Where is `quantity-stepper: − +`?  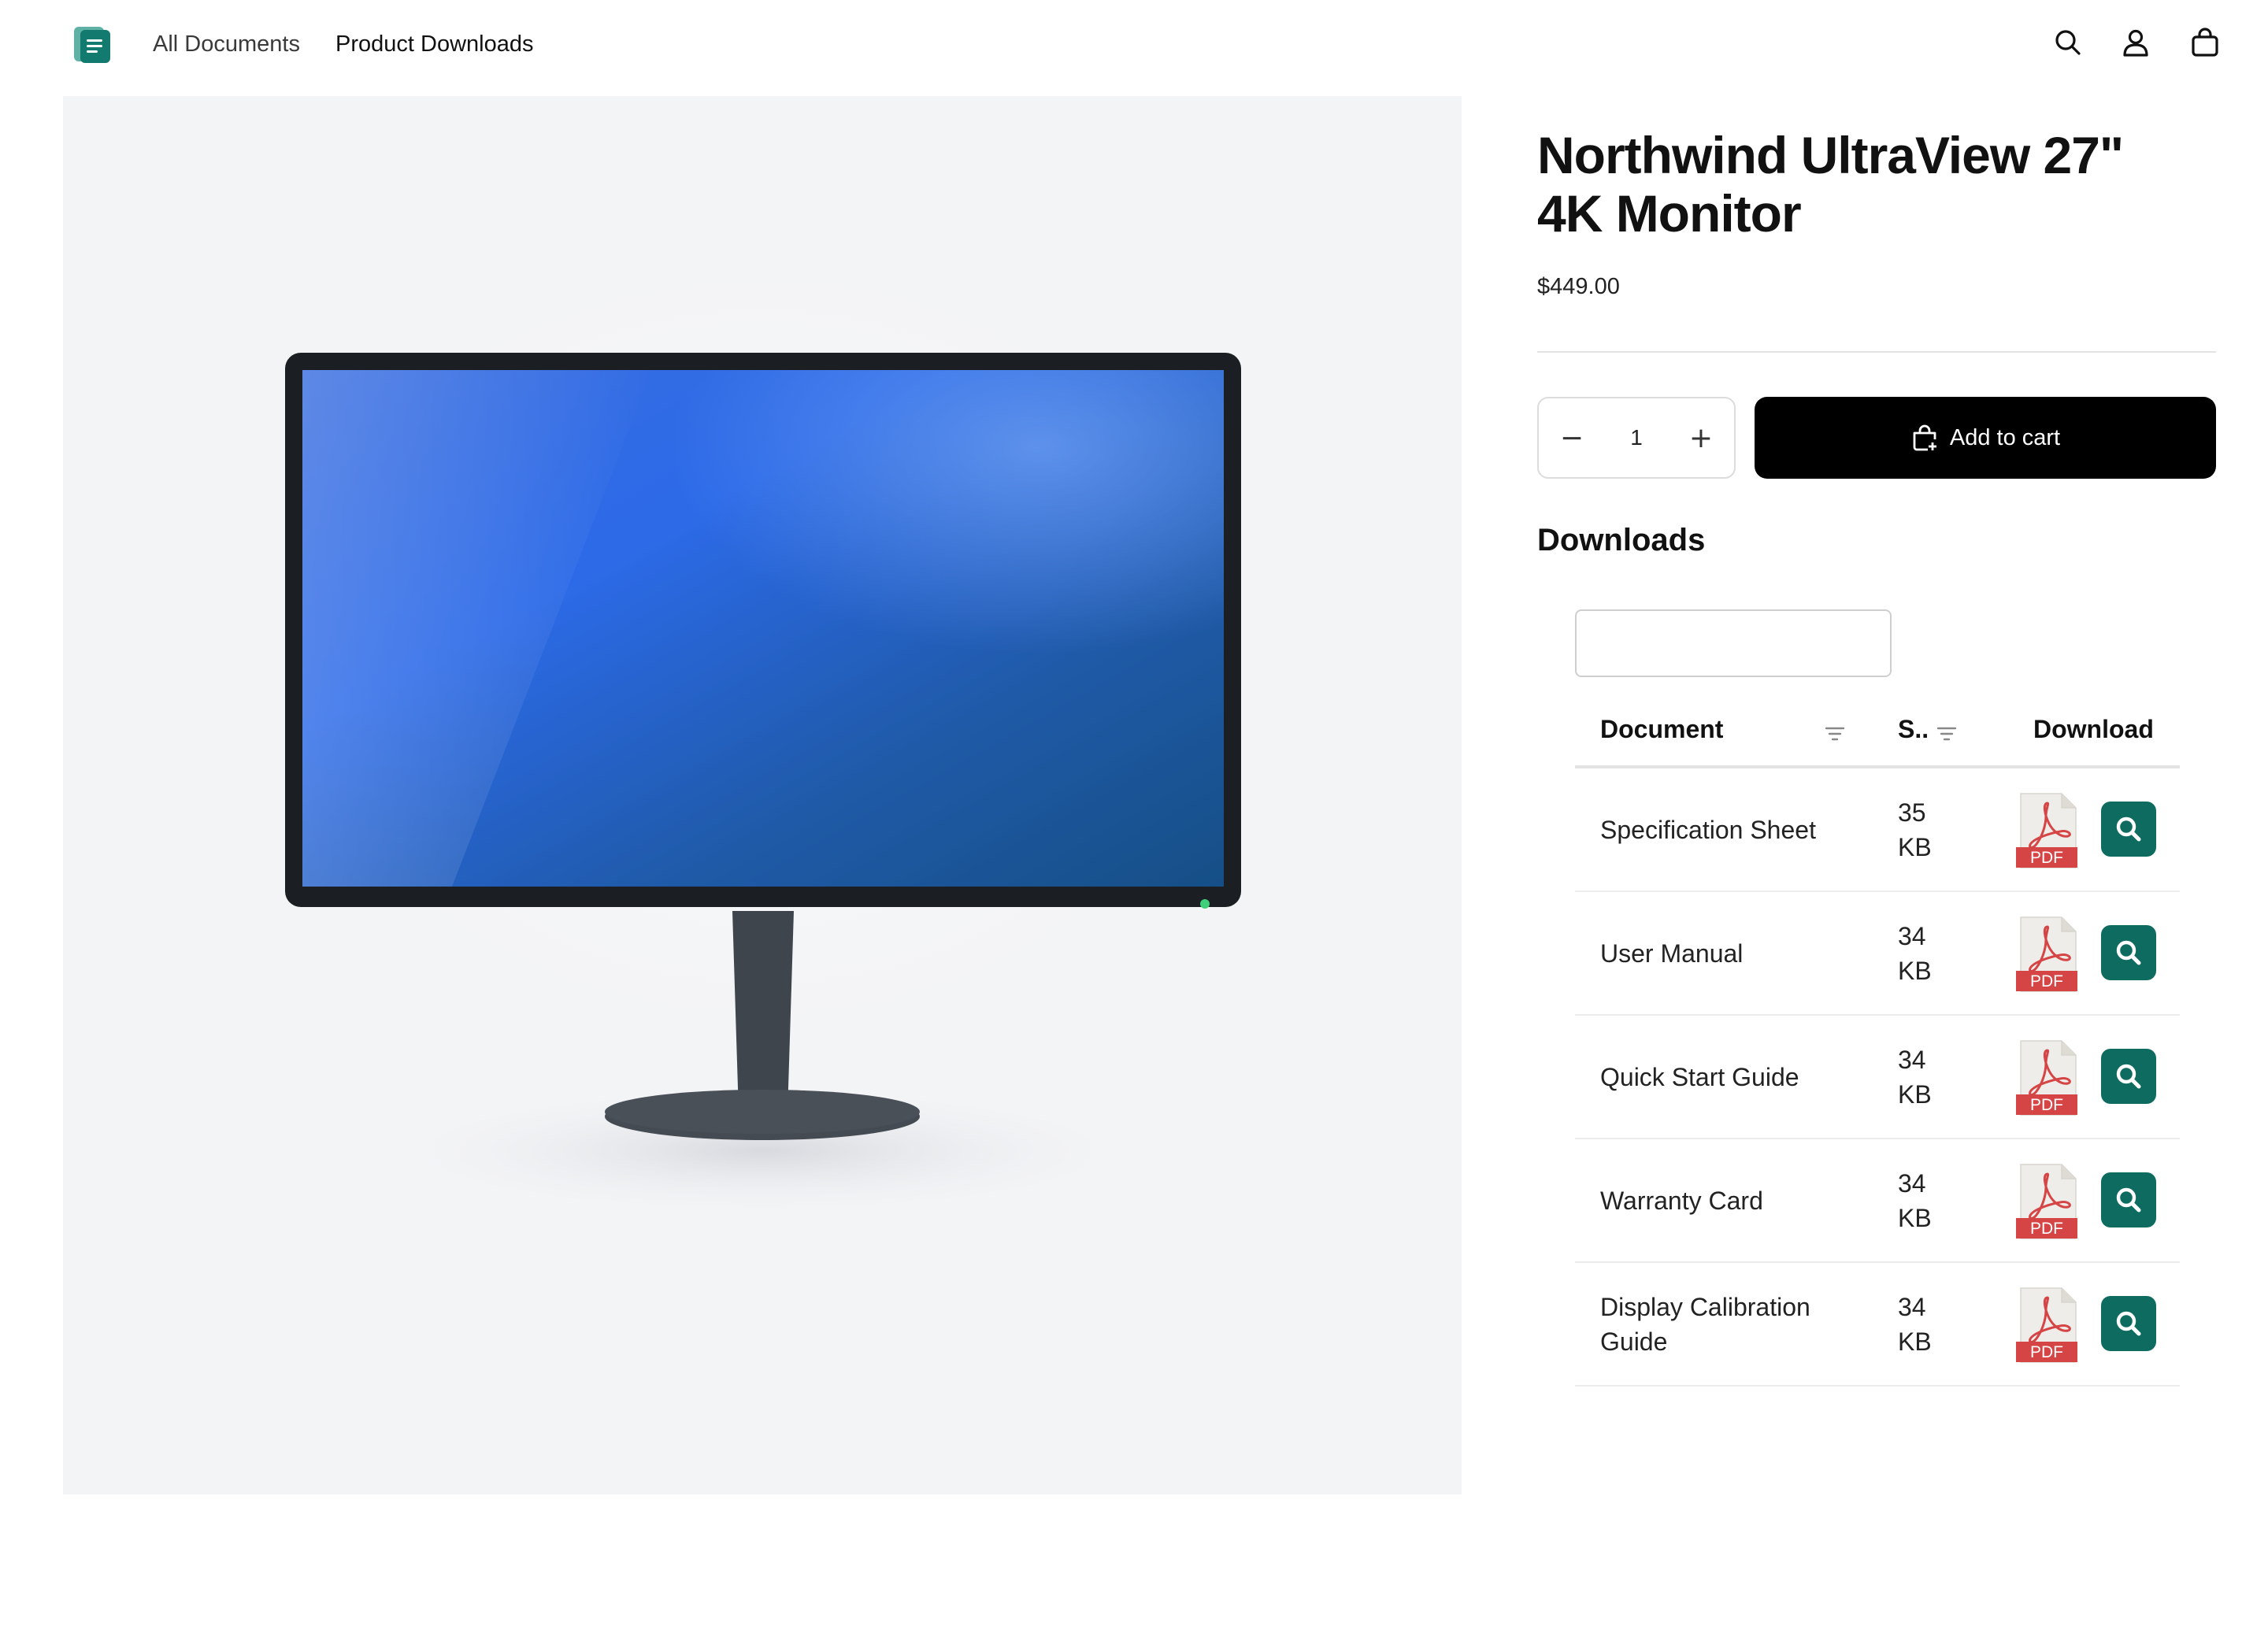
quantity-stepper: − + is located at coordinates (1636, 438).